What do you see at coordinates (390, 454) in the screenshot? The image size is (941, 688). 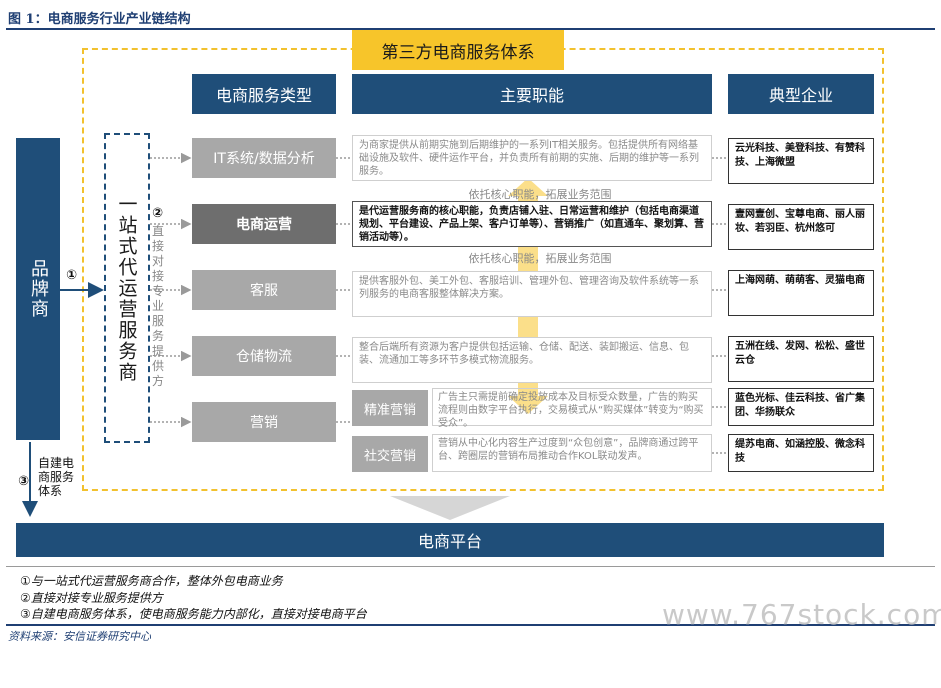 I see `subtype-social: 社交营销` at bounding box center [390, 454].